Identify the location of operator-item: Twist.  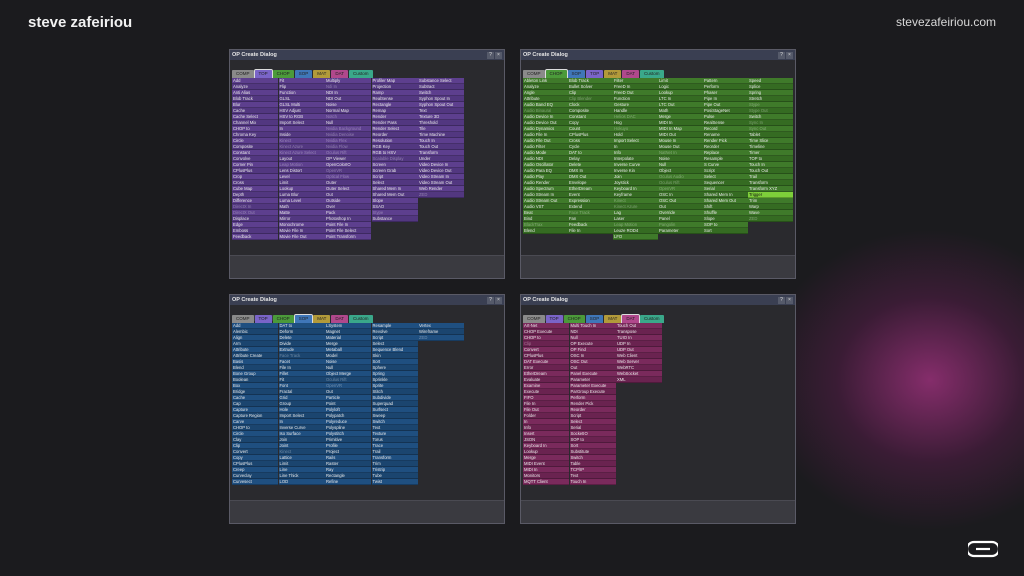
(394, 482).